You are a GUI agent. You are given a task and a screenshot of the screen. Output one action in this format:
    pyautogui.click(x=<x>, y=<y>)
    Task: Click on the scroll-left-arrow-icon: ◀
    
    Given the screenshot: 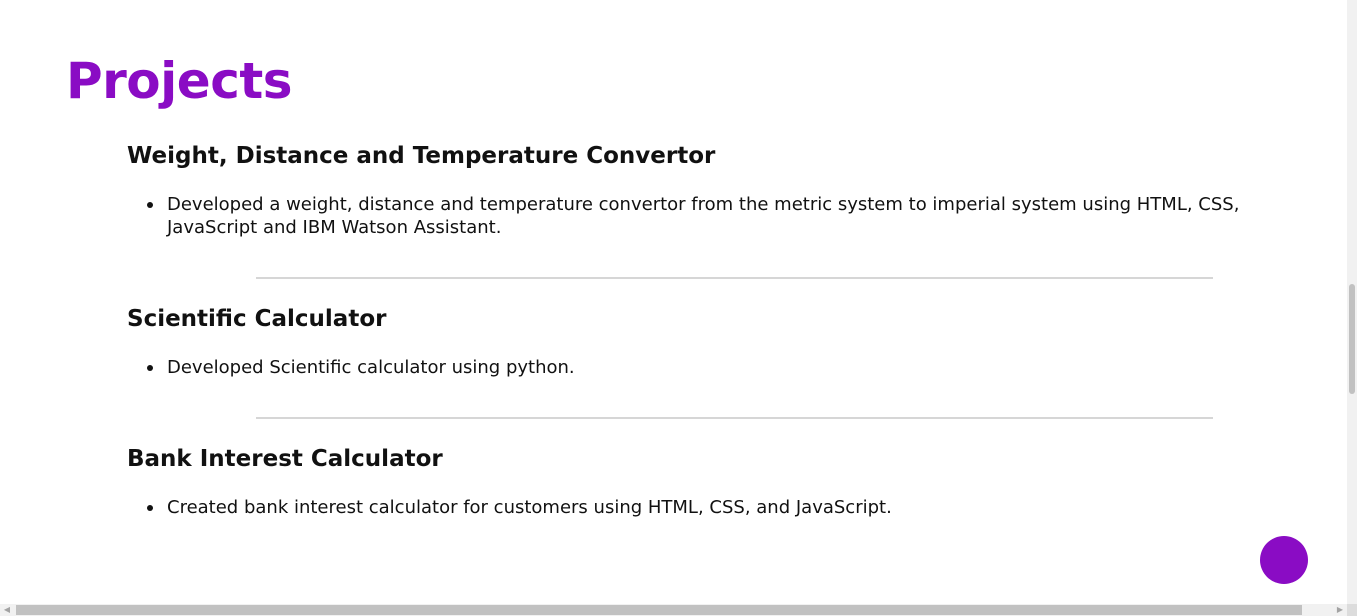 What is the action you would take?
    pyautogui.click(x=7, y=610)
    